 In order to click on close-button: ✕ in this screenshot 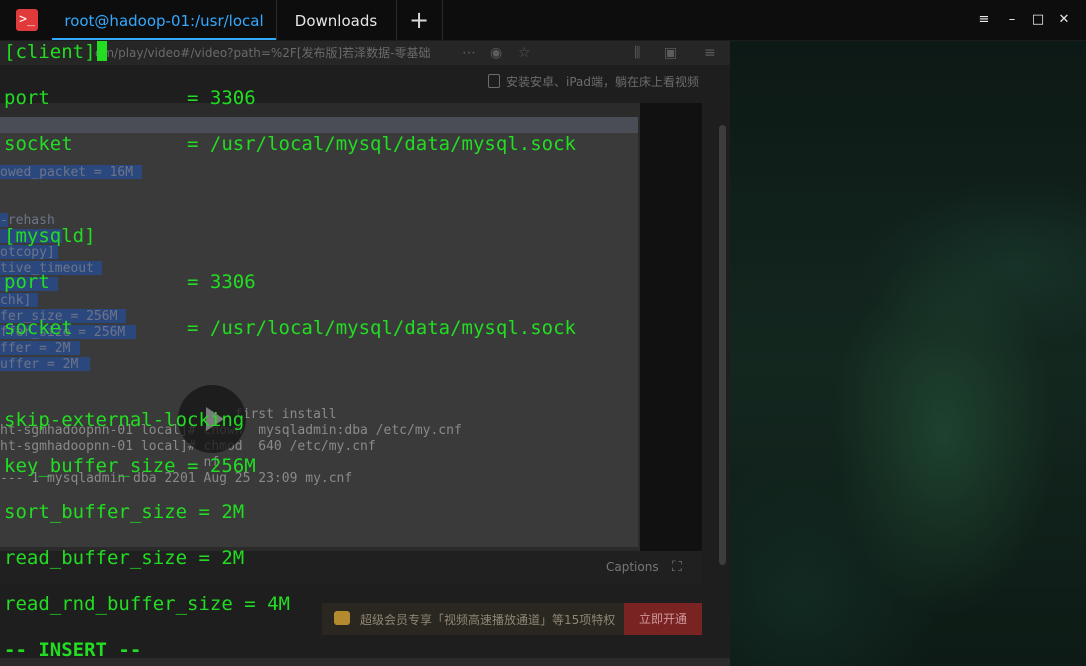, I will do `click(1064, 20)`.